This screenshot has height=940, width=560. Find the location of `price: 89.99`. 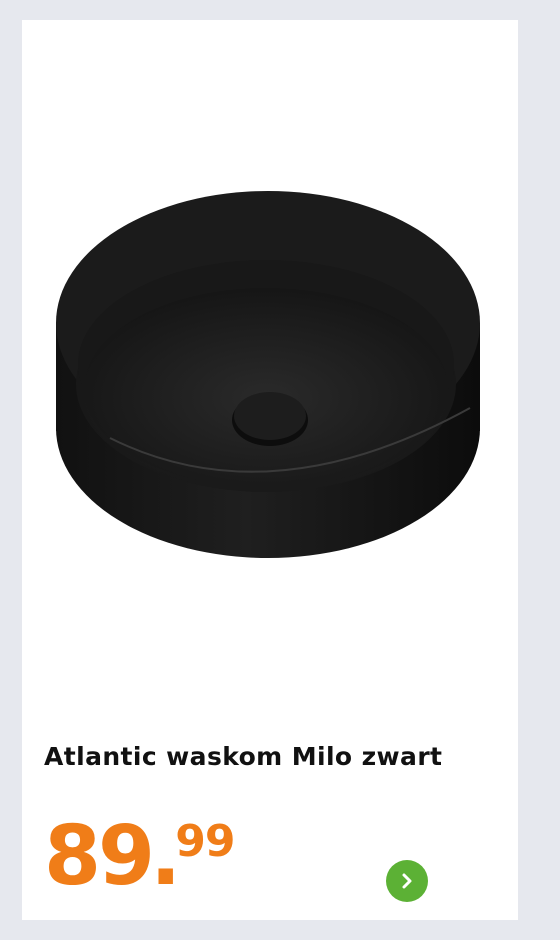

price: 89.99 is located at coordinates (140, 856).